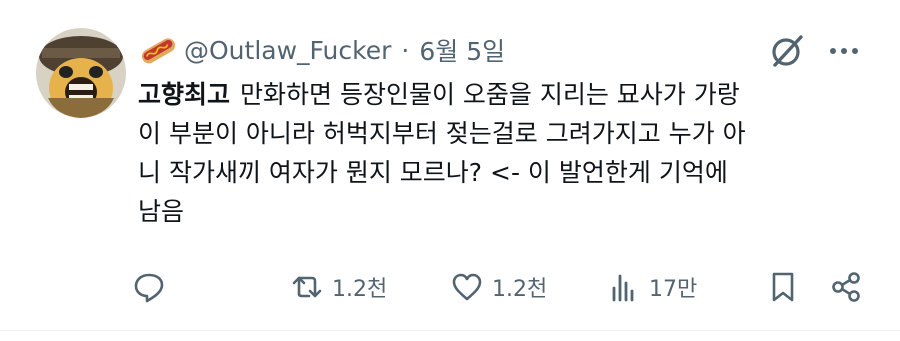 This screenshot has height=341, width=900. I want to click on bookmark-icon, so click(783, 287).